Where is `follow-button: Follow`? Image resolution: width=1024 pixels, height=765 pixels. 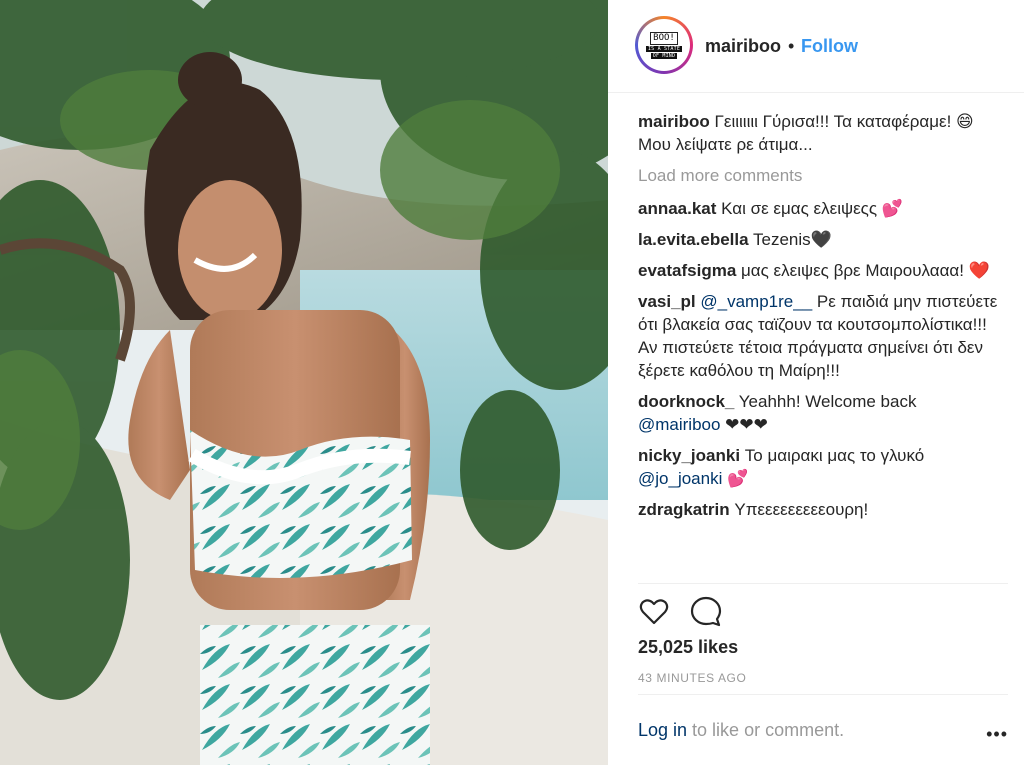
follow-button: Follow is located at coordinates (829, 46).